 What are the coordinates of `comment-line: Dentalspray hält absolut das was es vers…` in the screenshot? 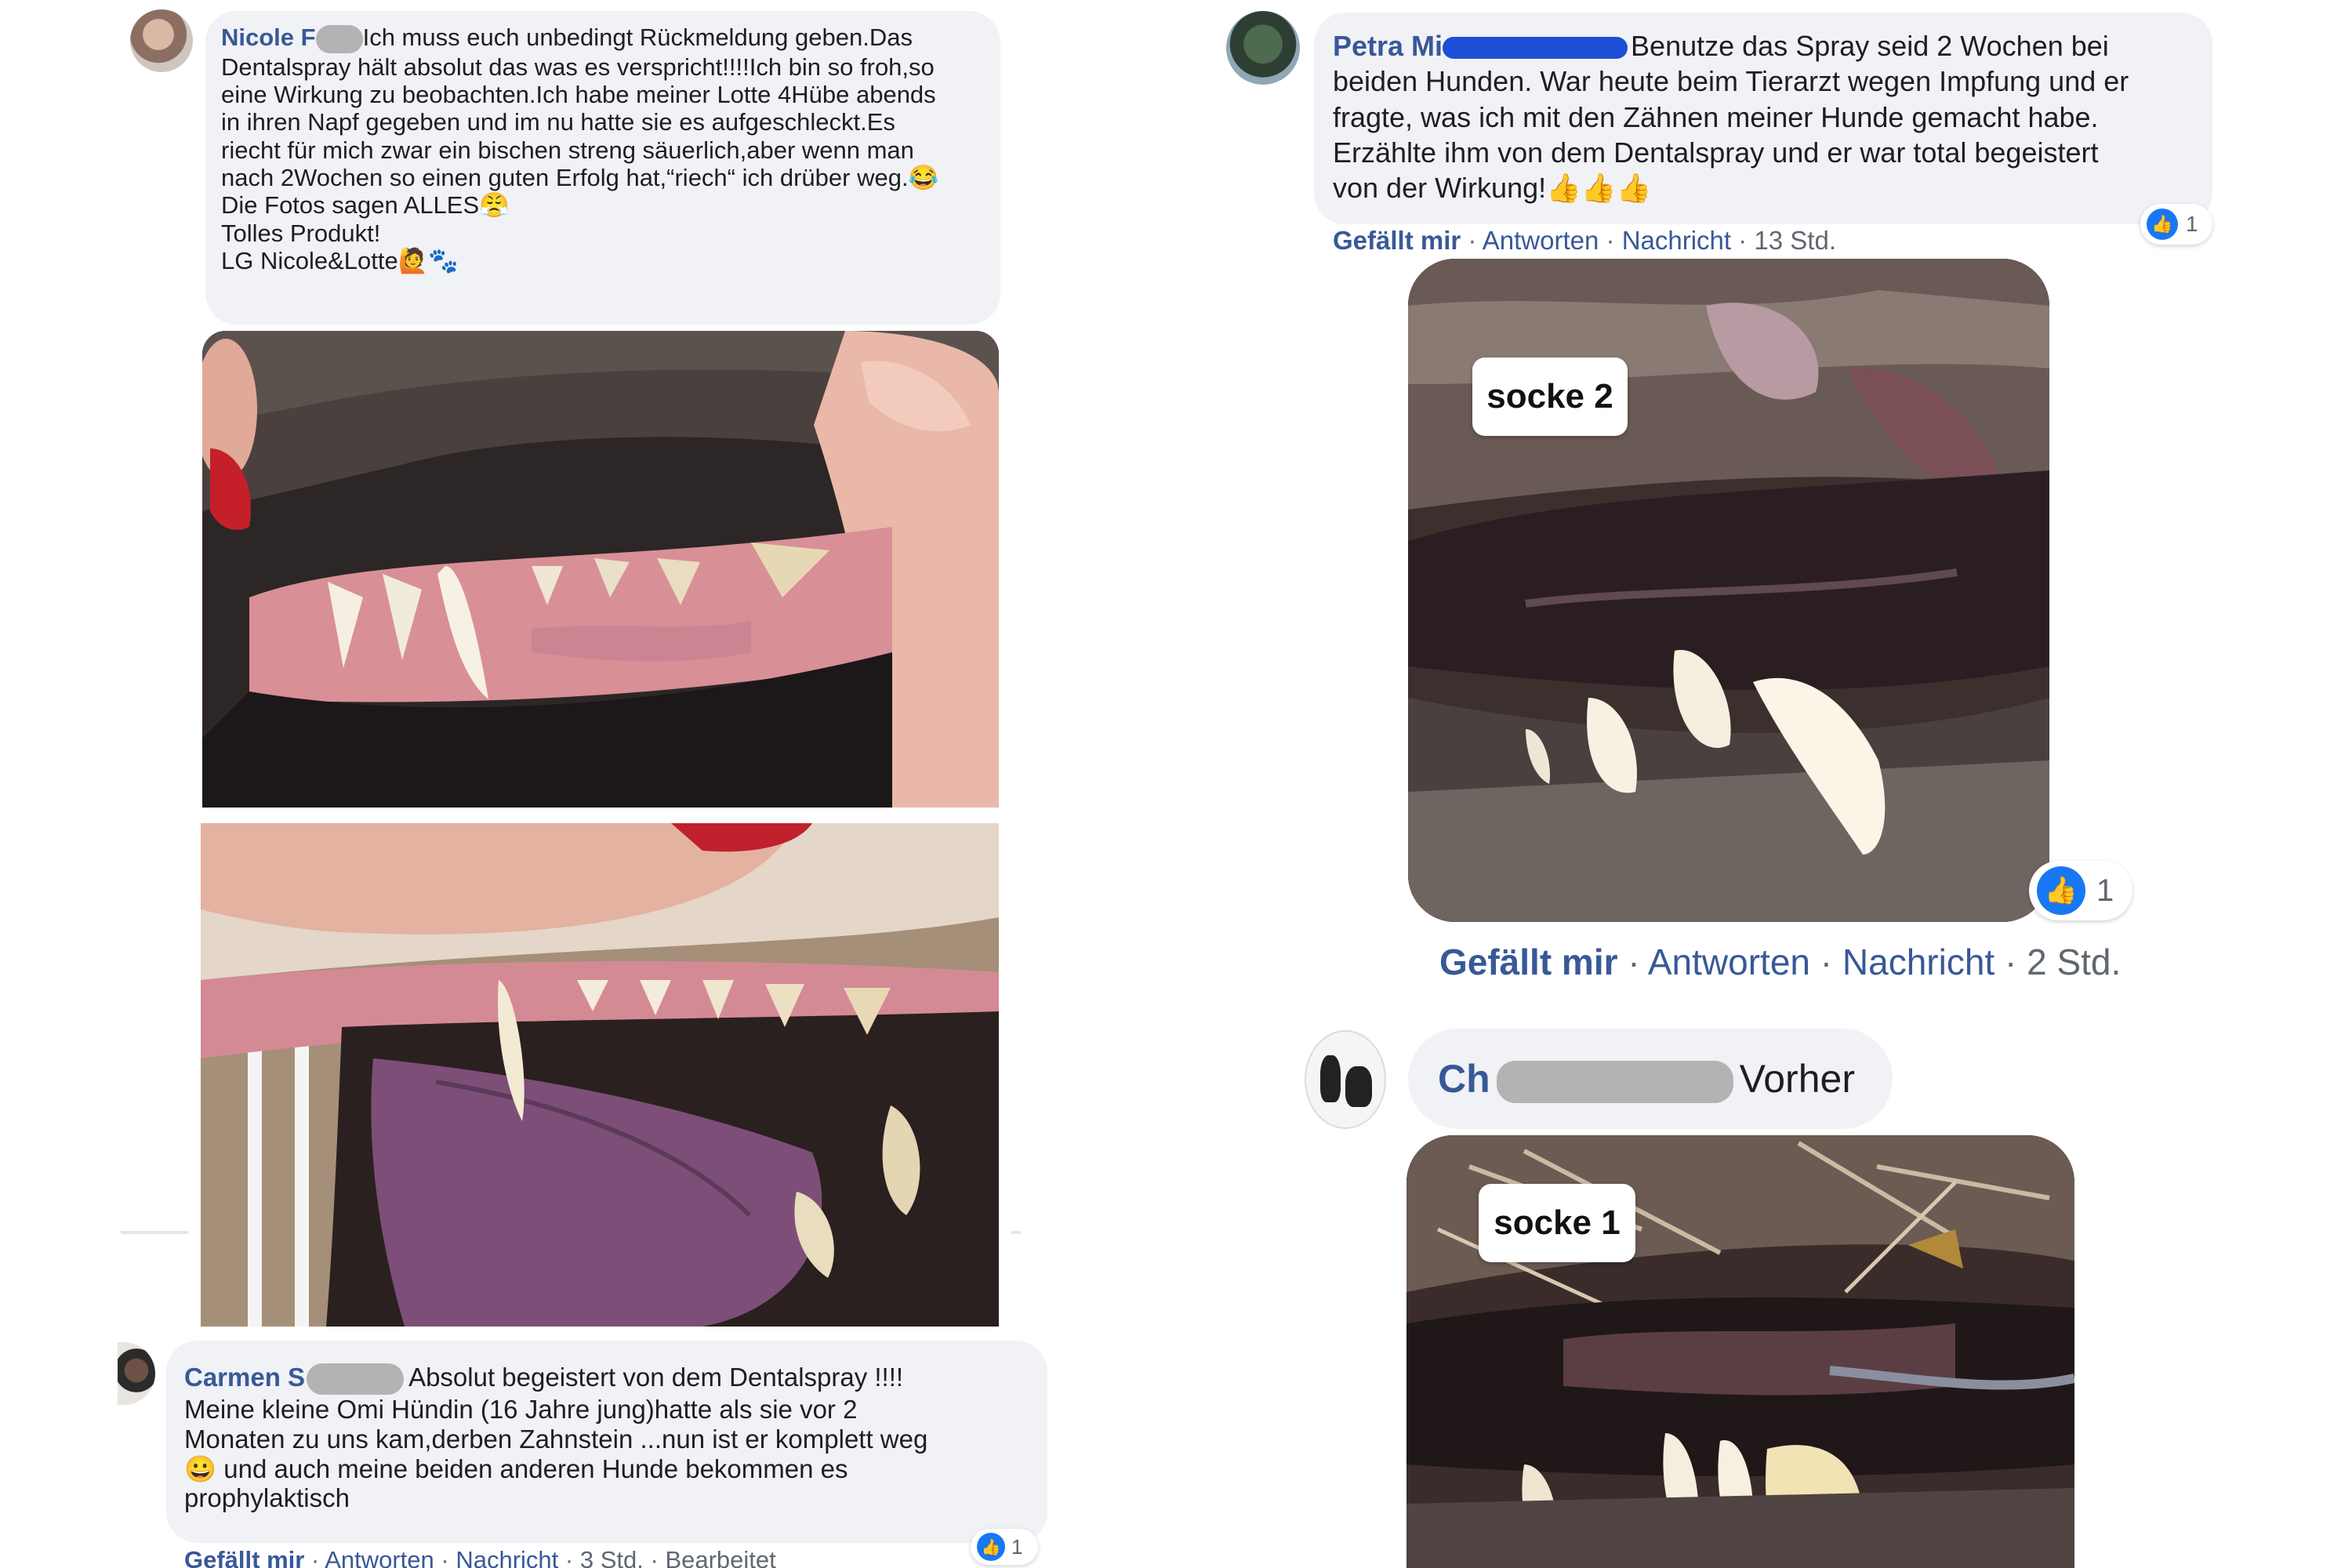 It's located at (578, 67).